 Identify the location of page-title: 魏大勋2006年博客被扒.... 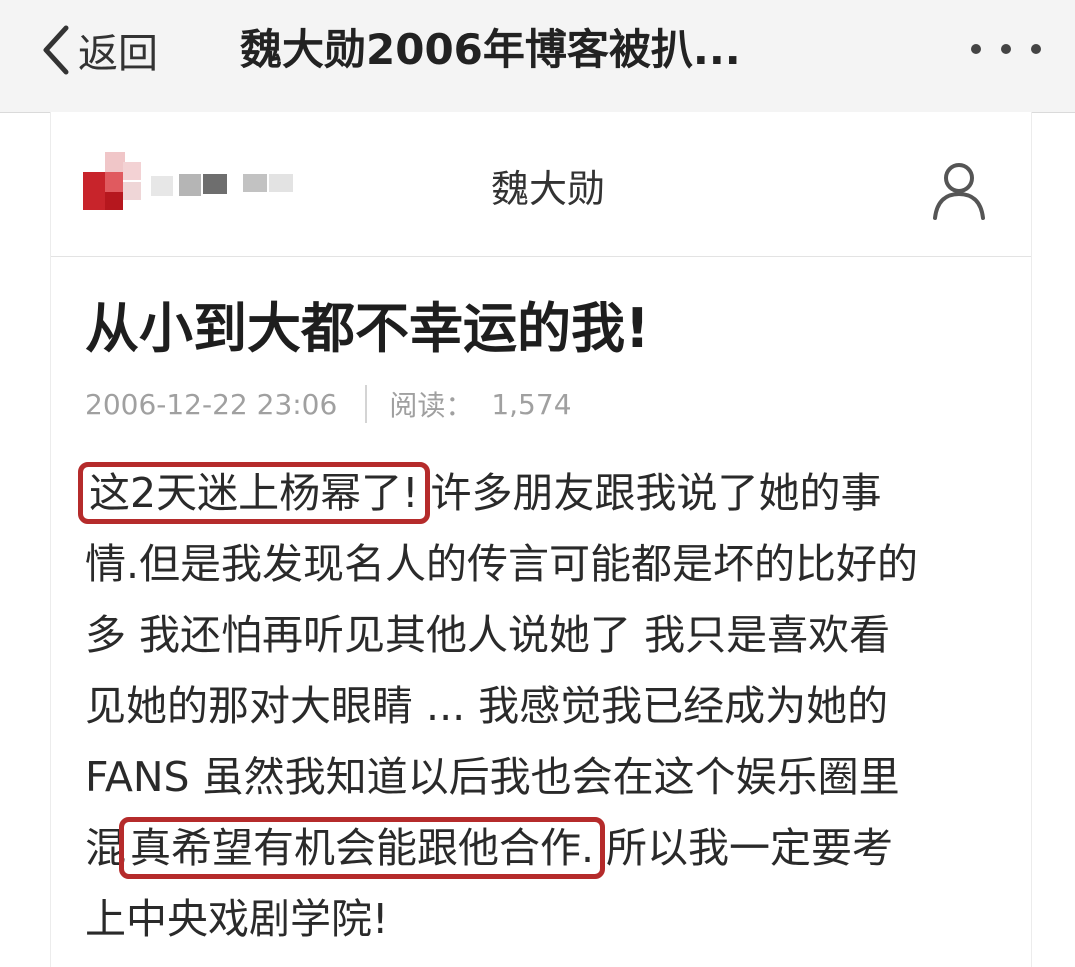
(490, 49).